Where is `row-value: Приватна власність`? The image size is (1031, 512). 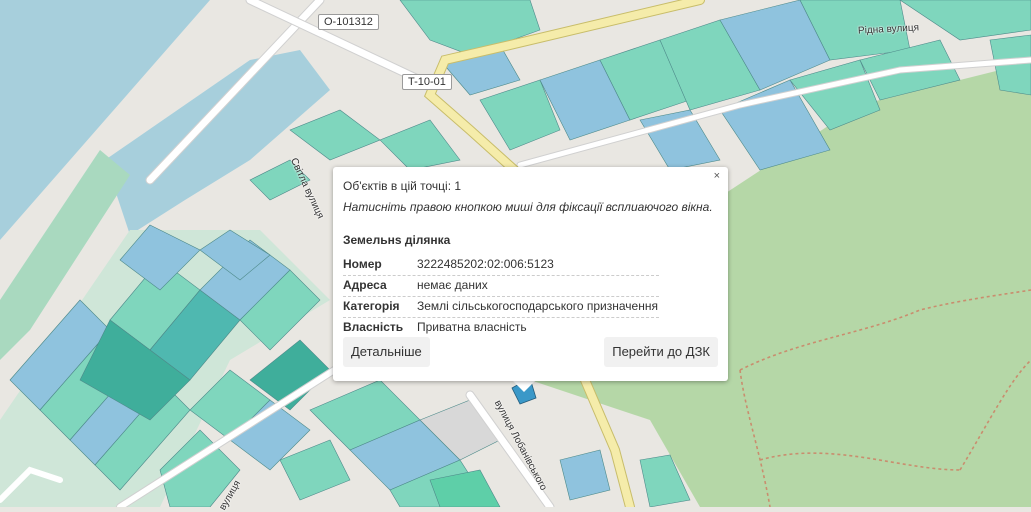
row-value: Приватна власність is located at coordinates (472, 327).